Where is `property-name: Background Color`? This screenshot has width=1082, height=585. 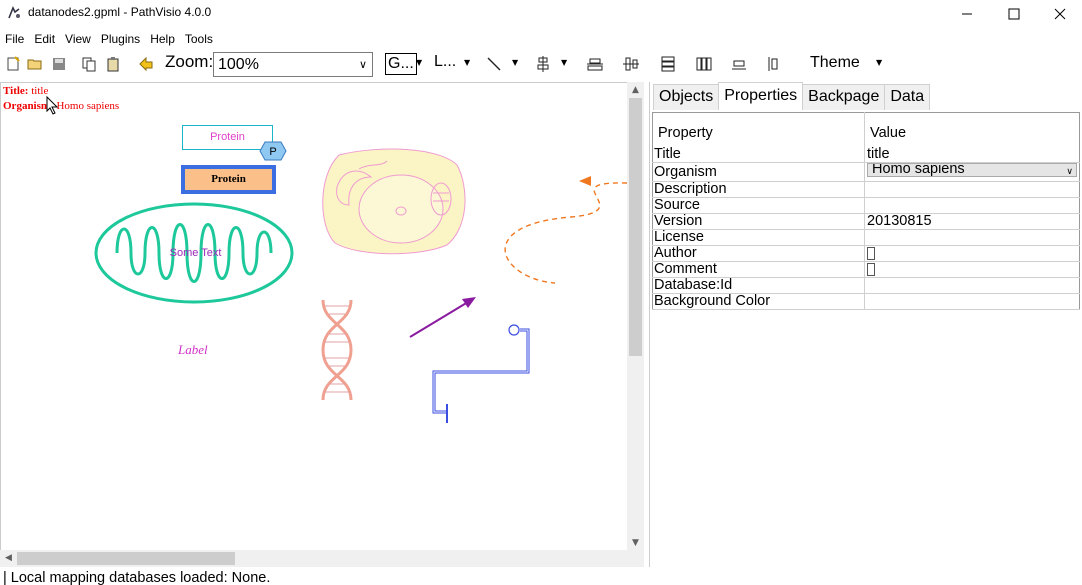 property-name: Background Color is located at coordinates (758, 301).